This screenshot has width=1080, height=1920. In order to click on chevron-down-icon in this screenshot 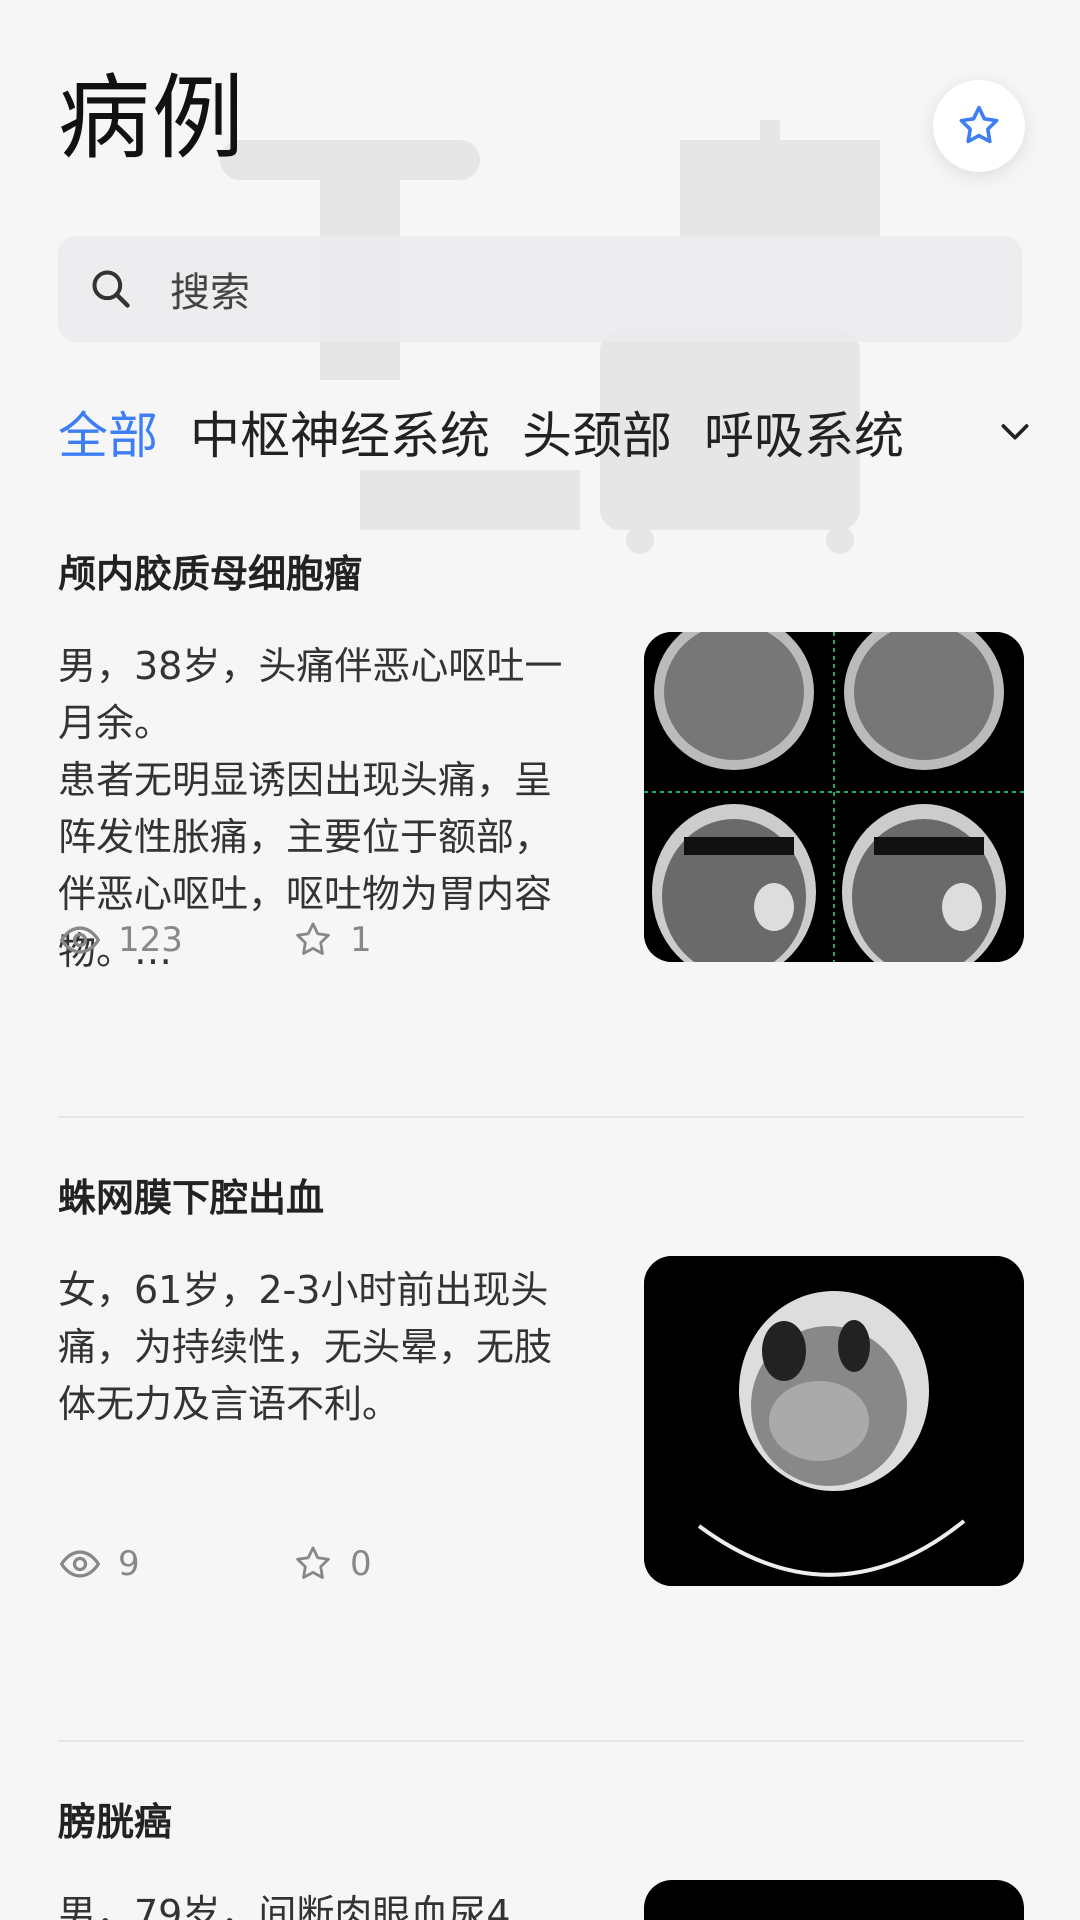, I will do `click(1015, 432)`.